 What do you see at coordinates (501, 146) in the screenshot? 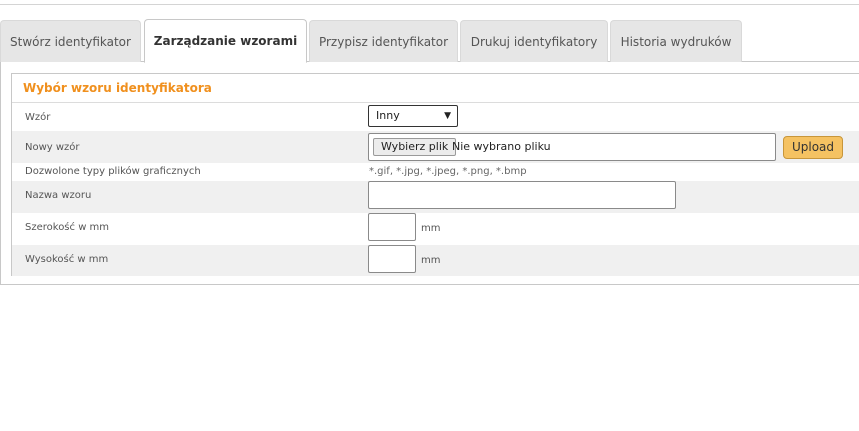
I see `file-status-text: Nie wybrano pliku` at bounding box center [501, 146].